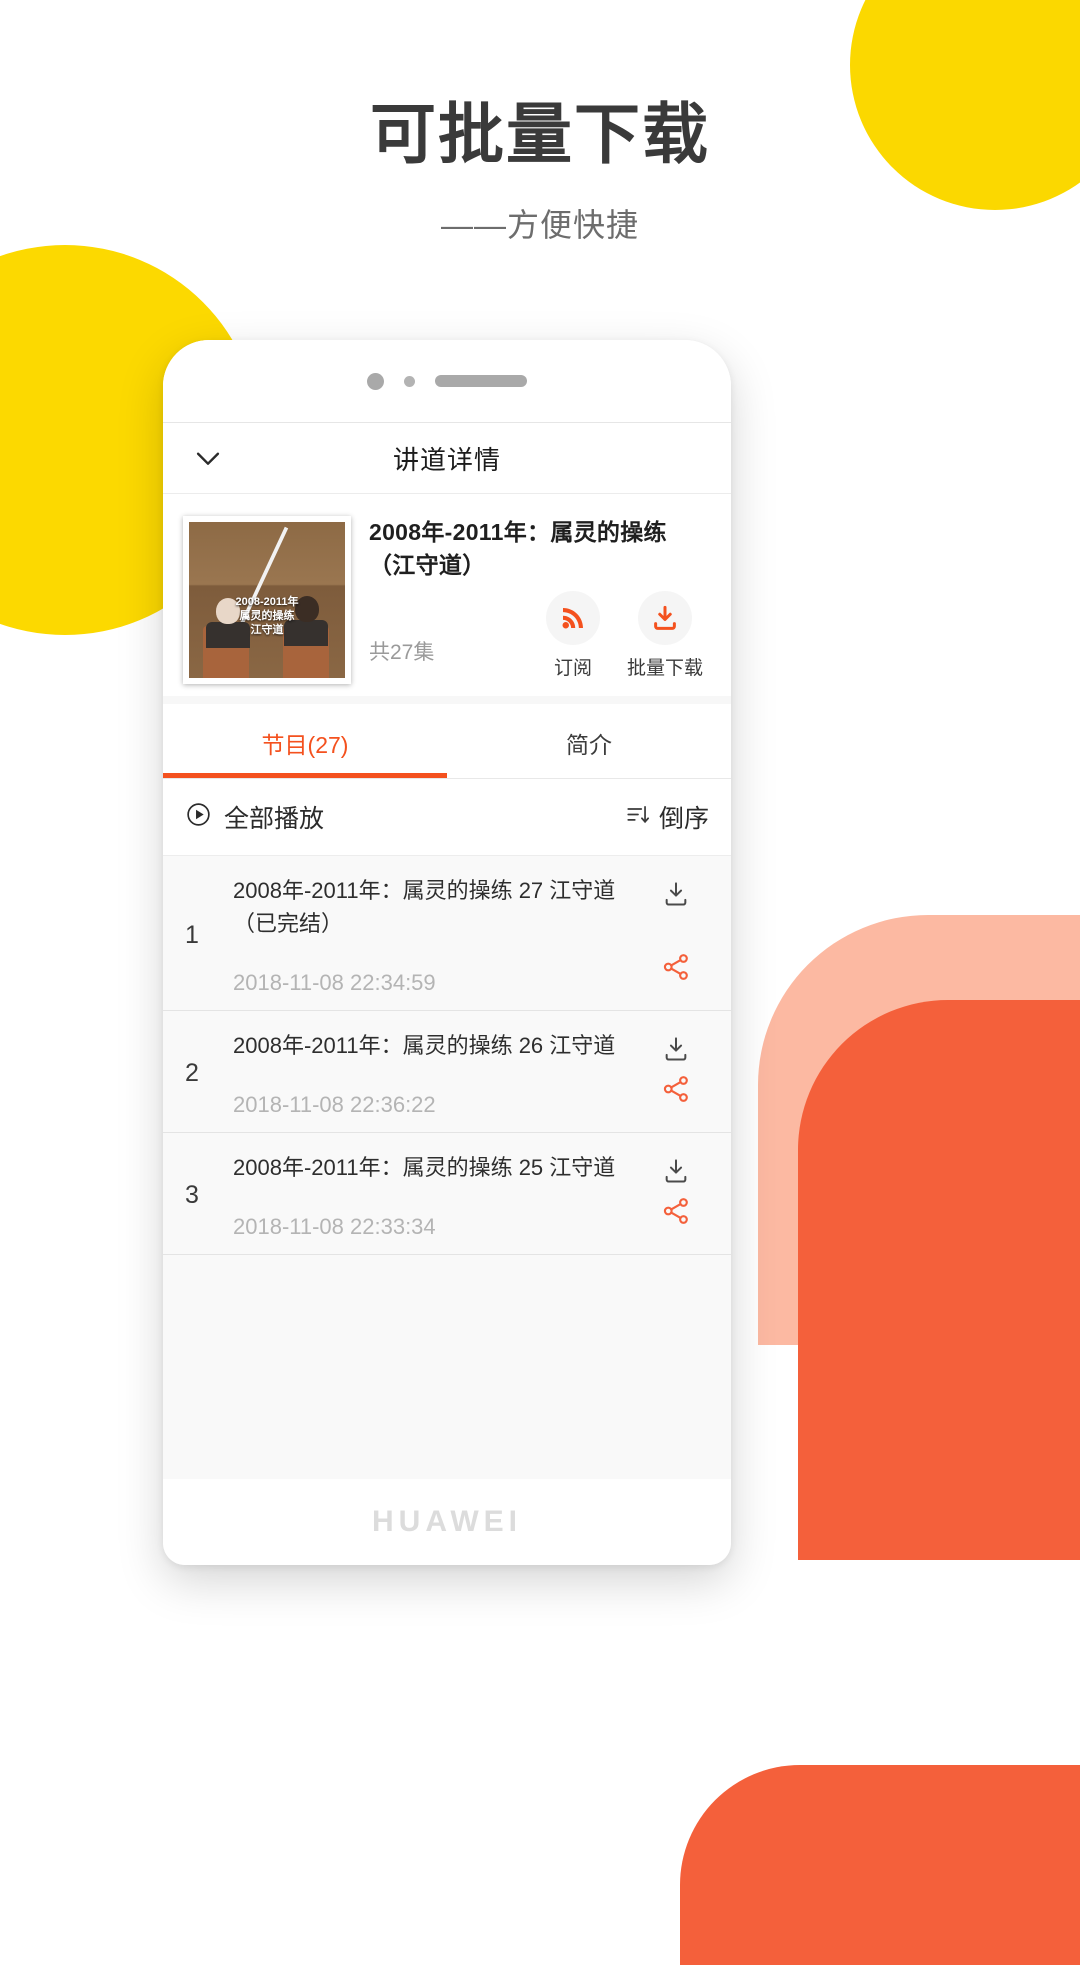 Image resolution: width=1080 pixels, height=1965 pixels. I want to click on sort-order-button: 倒序, so click(667, 817).